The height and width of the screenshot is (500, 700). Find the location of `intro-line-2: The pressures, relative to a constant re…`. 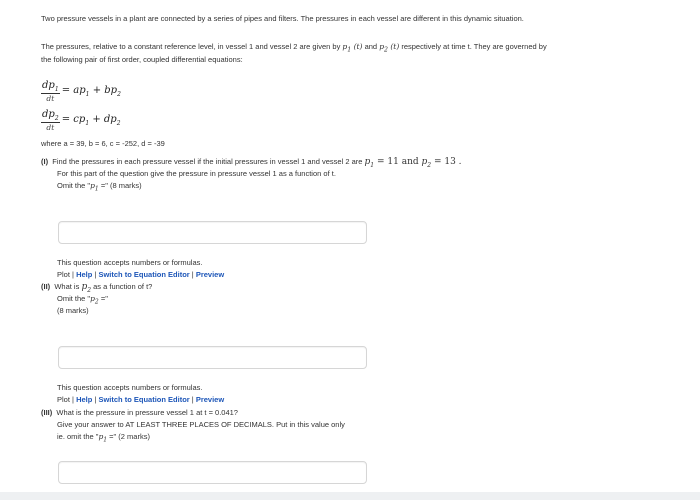

intro-line-2: The pressures, relative to a constant re… is located at coordinates (361, 48).